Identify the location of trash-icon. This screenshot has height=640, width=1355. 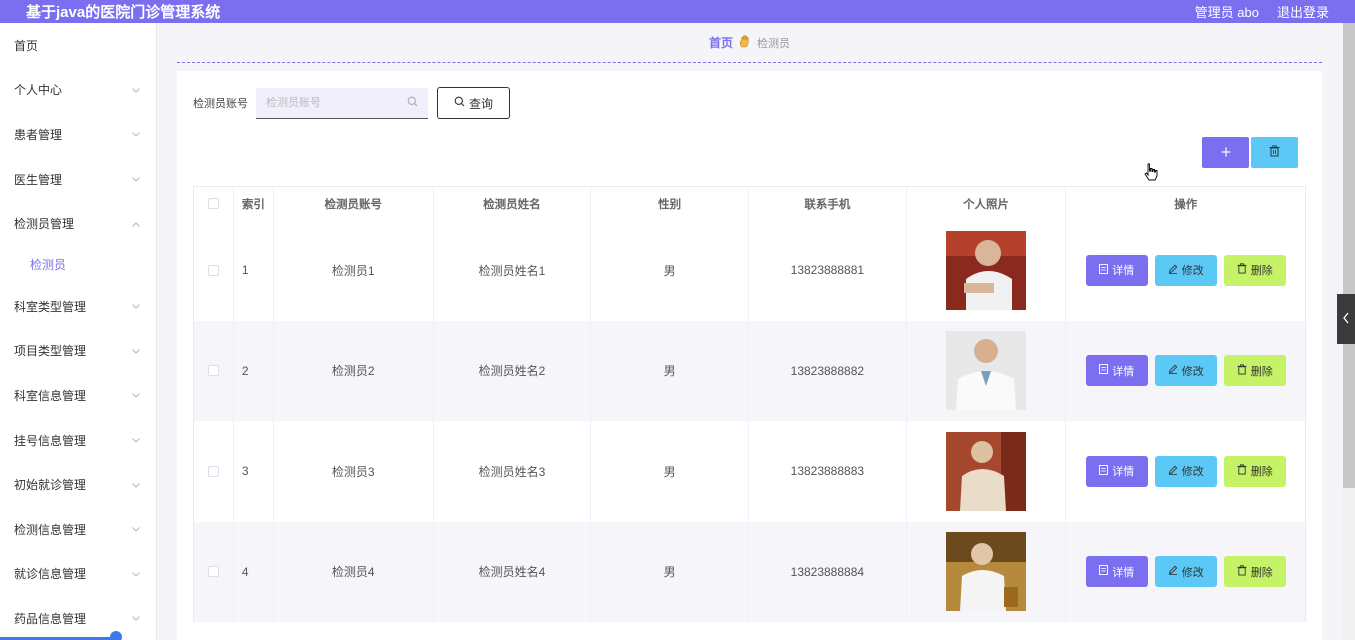
(1242, 371).